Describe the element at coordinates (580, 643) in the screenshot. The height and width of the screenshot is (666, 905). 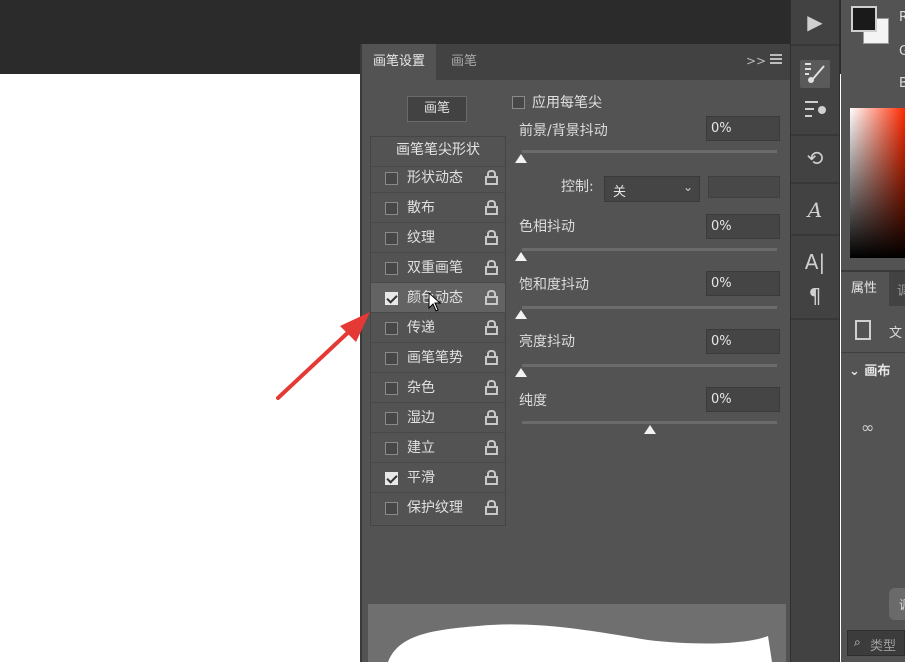
I see `stroke-preview-shape` at that location.